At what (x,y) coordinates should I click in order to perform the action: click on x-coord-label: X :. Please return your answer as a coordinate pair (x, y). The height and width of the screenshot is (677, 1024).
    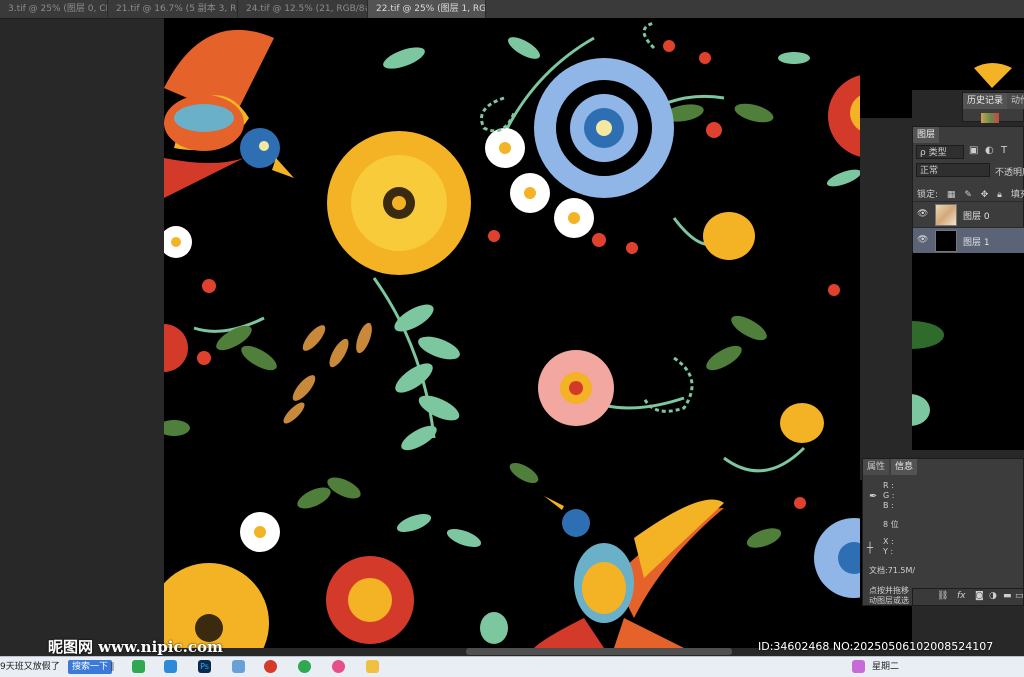
    Looking at the image, I should click on (888, 541).